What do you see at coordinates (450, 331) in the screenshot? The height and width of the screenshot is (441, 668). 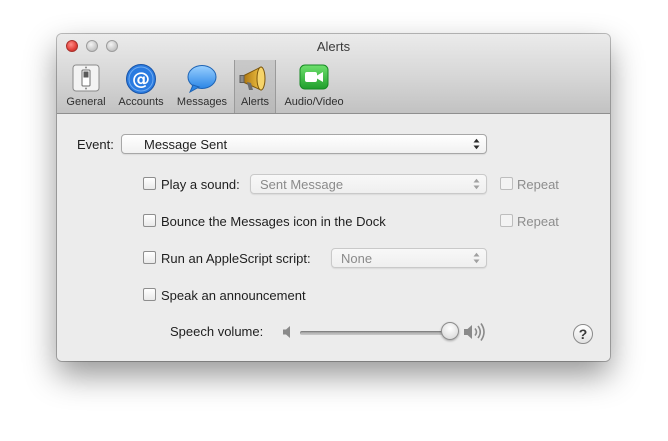 I see `speech-volume-knob` at bounding box center [450, 331].